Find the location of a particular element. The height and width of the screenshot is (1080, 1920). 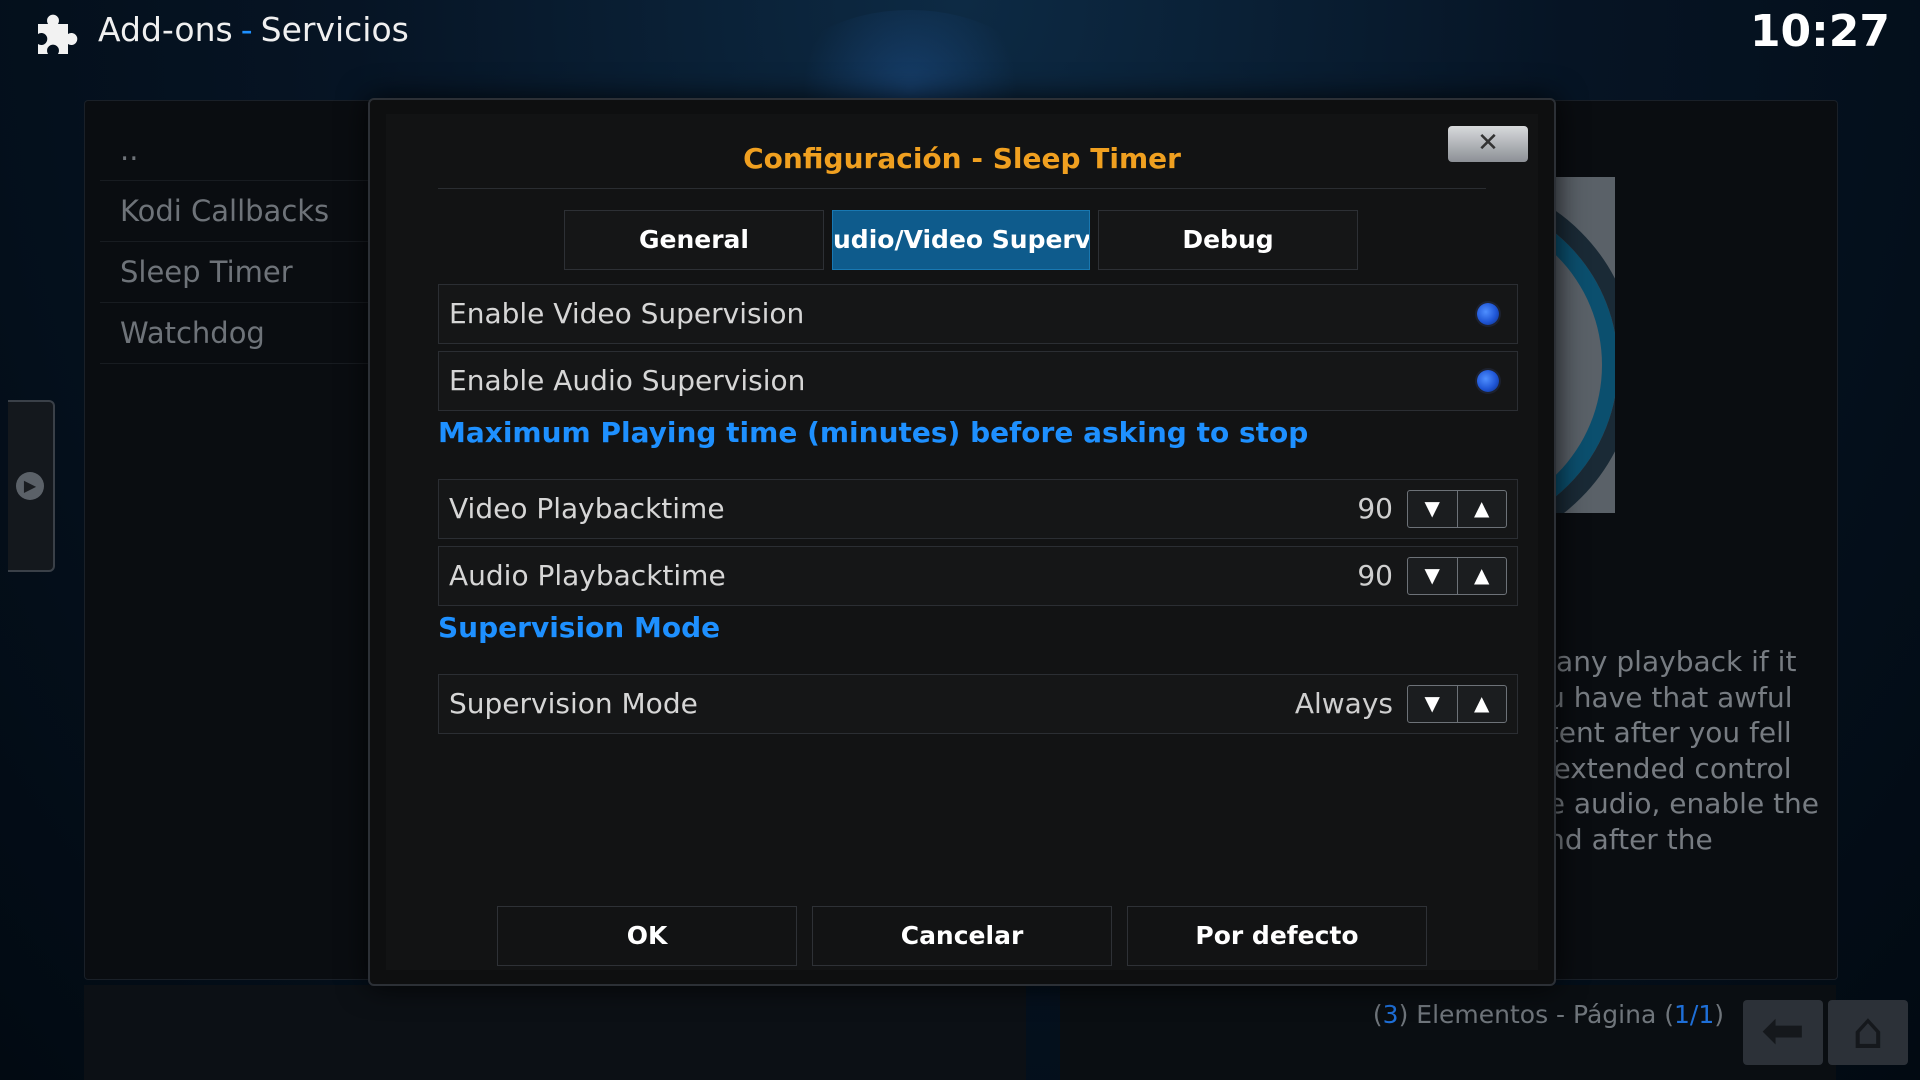

clock: 10:27 is located at coordinates (1819, 31).